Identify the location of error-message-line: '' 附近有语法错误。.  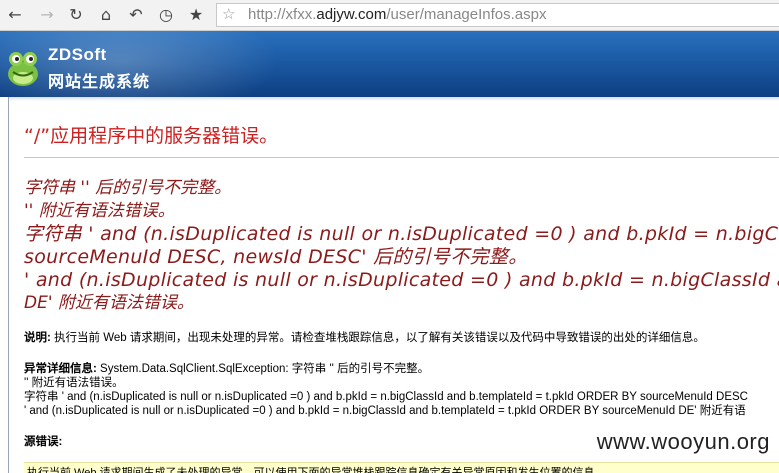
(99, 211).